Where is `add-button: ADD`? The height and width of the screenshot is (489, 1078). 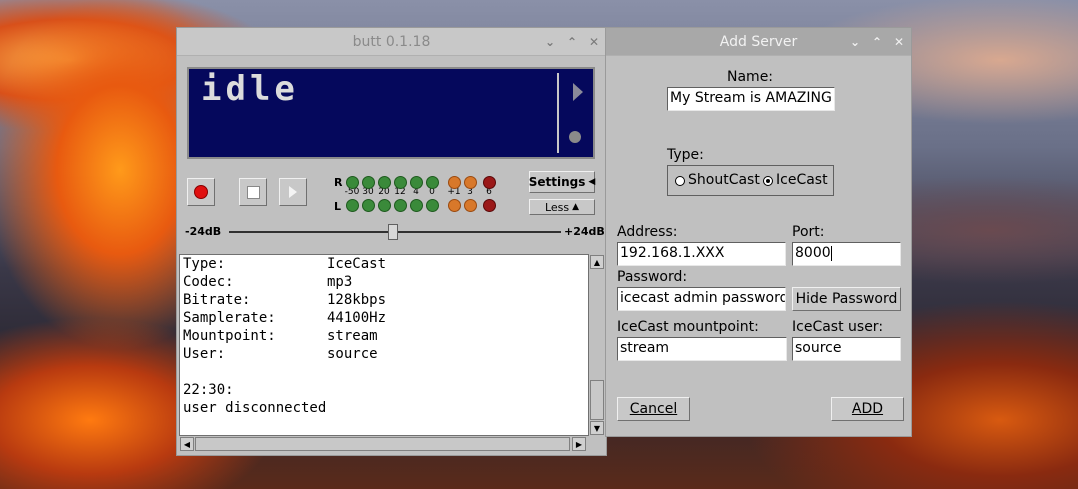 add-button: ADD is located at coordinates (867, 409).